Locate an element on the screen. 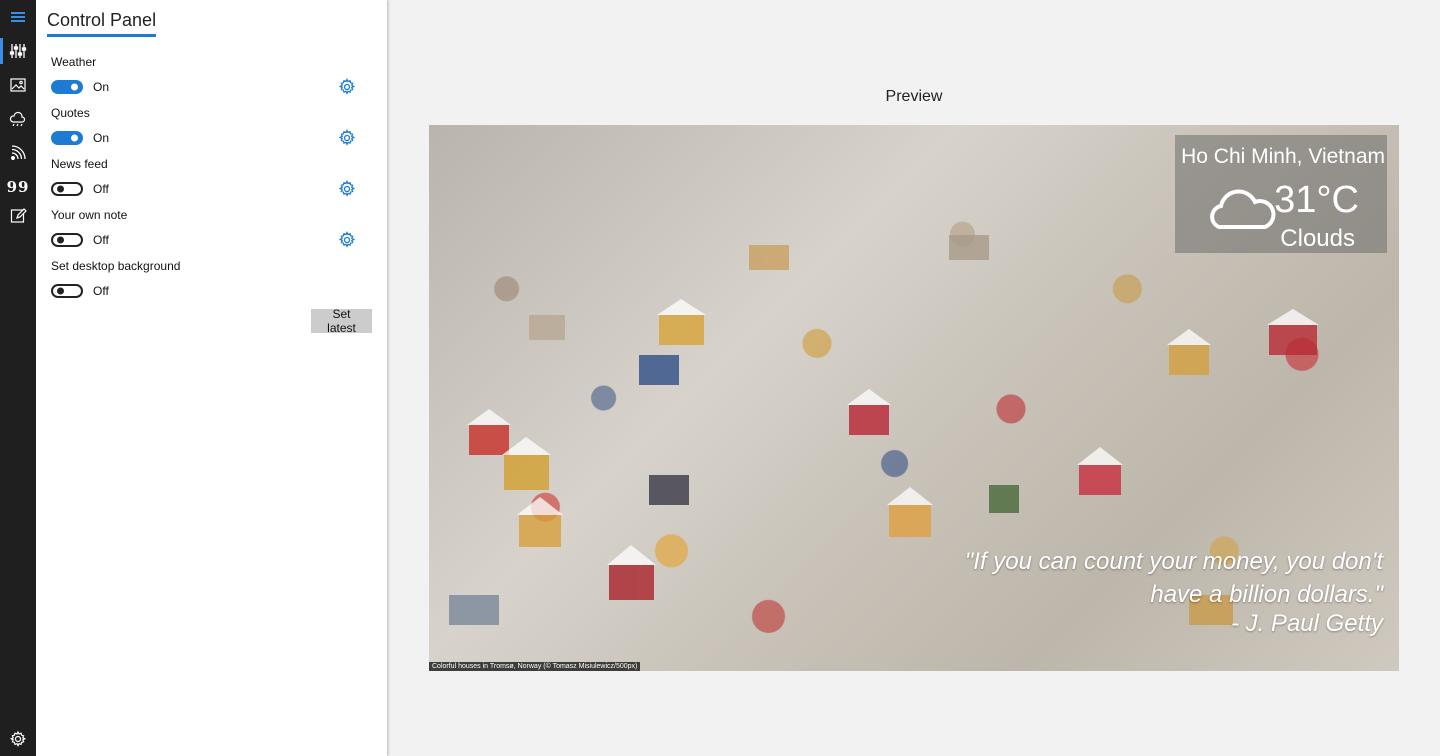  rss-icon is located at coordinates (18, 152).